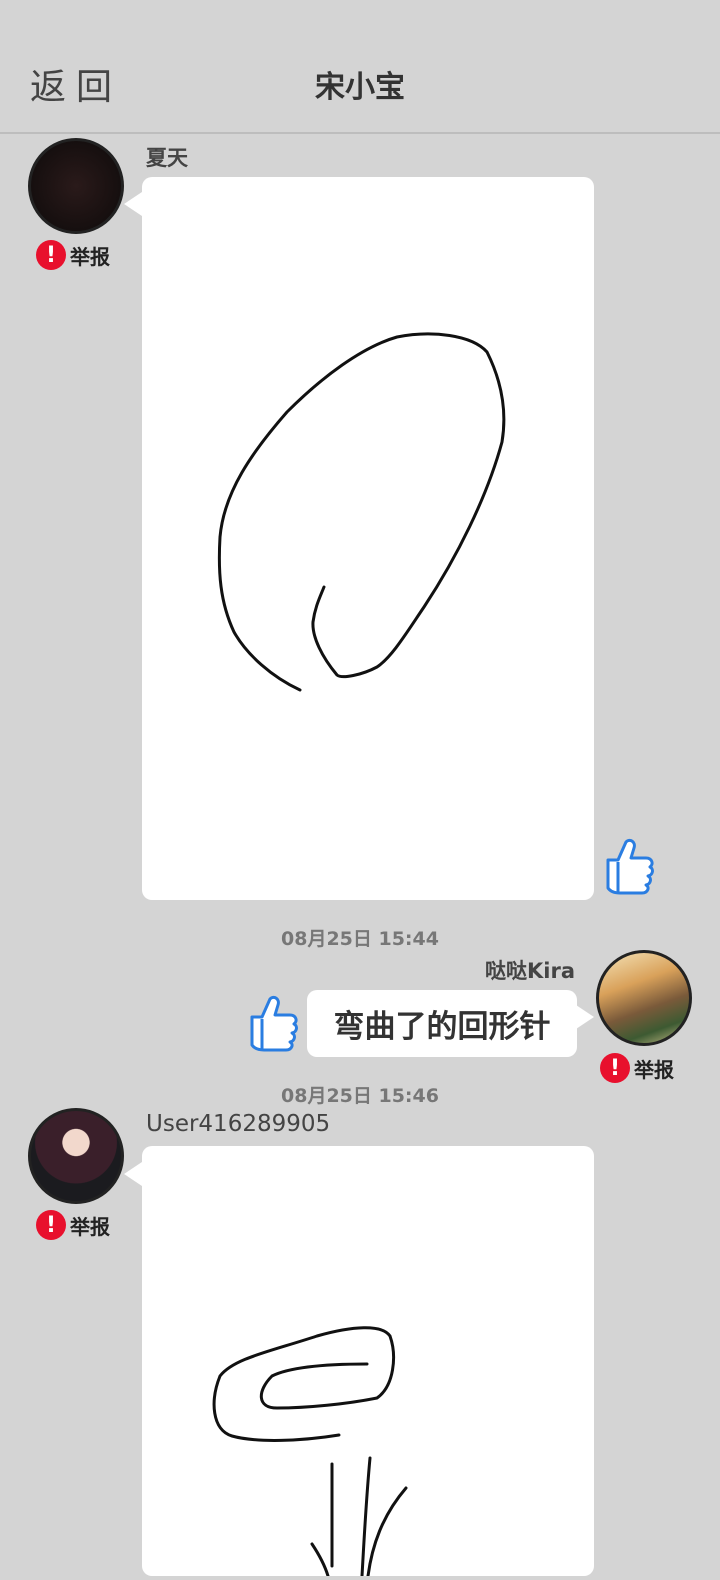 Image resolution: width=720 pixels, height=1580 pixels. I want to click on top-bar: 返回 宋小宝, so click(360, 67).